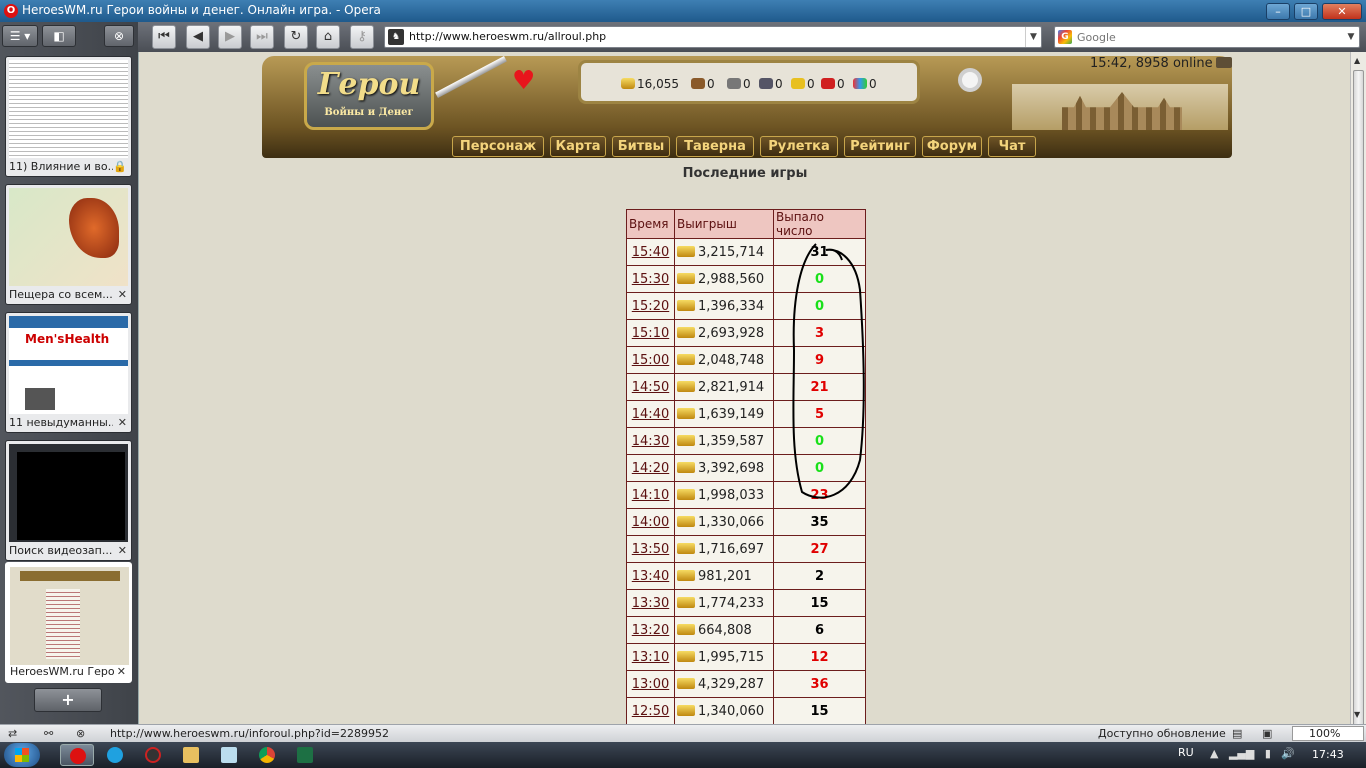 The height and width of the screenshot is (768, 1366). What do you see at coordinates (1358, 398) in the screenshot?
I see `scrollbar-thumb` at bounding box center [1358, 398].